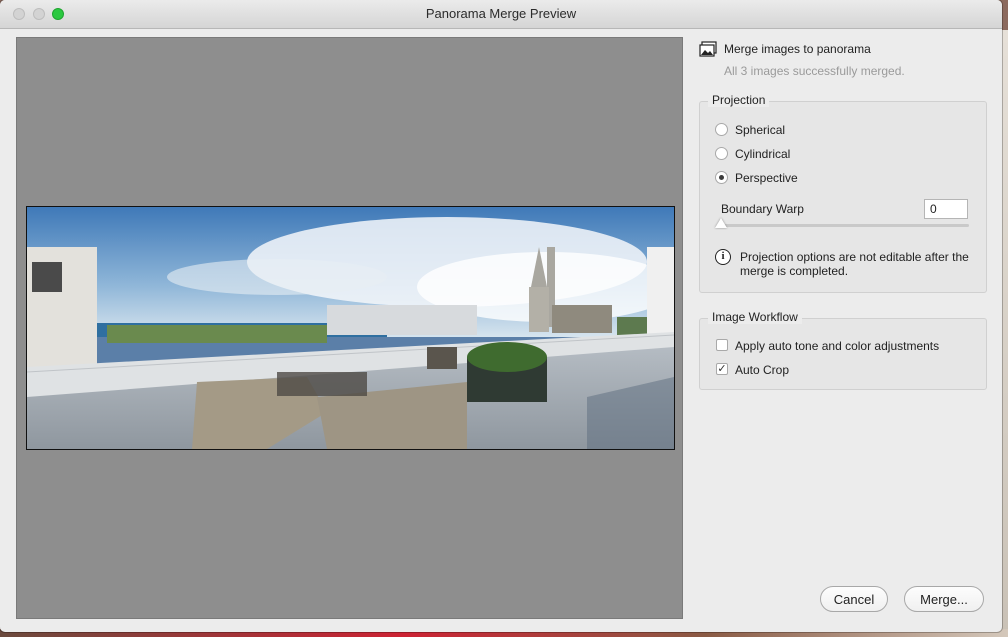 The height and width of the screenshot is (637, 1008). What do you see at coordinates (722, 369) in the screenshot?
I see `auto-crop-checkbox: ✓` at bounding box center [722, 369].